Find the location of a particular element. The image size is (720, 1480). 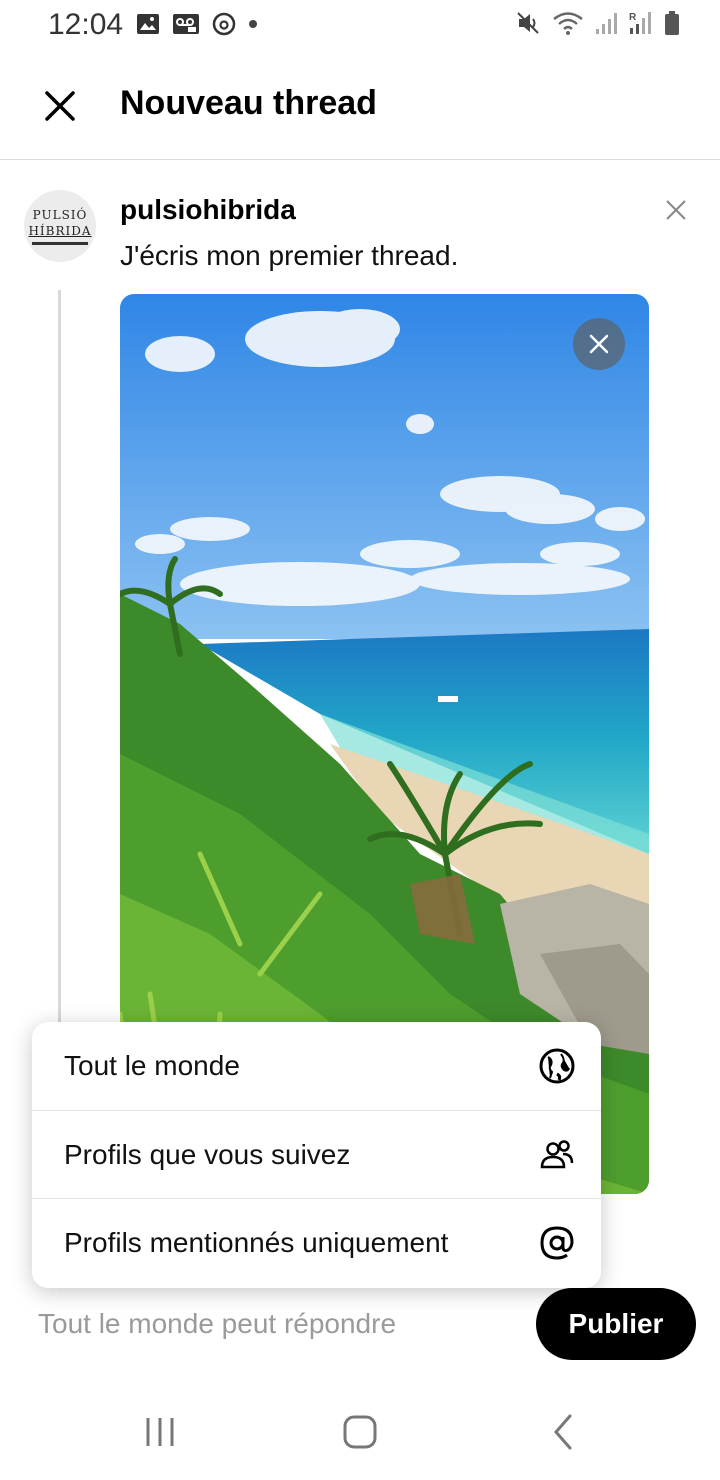

status-time: 12:04 is located at coordinates (86, 24).